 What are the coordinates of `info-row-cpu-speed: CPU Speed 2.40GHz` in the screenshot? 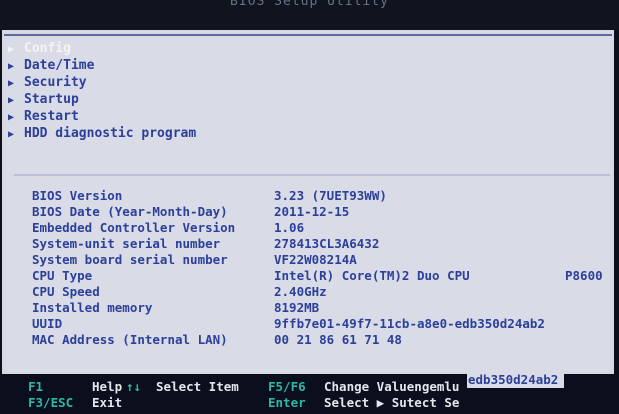 It's located at (288, 292).